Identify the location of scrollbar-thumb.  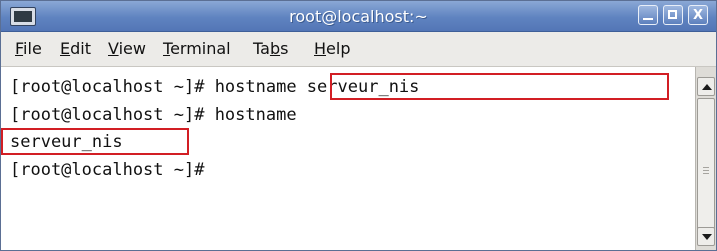
(706, 171).